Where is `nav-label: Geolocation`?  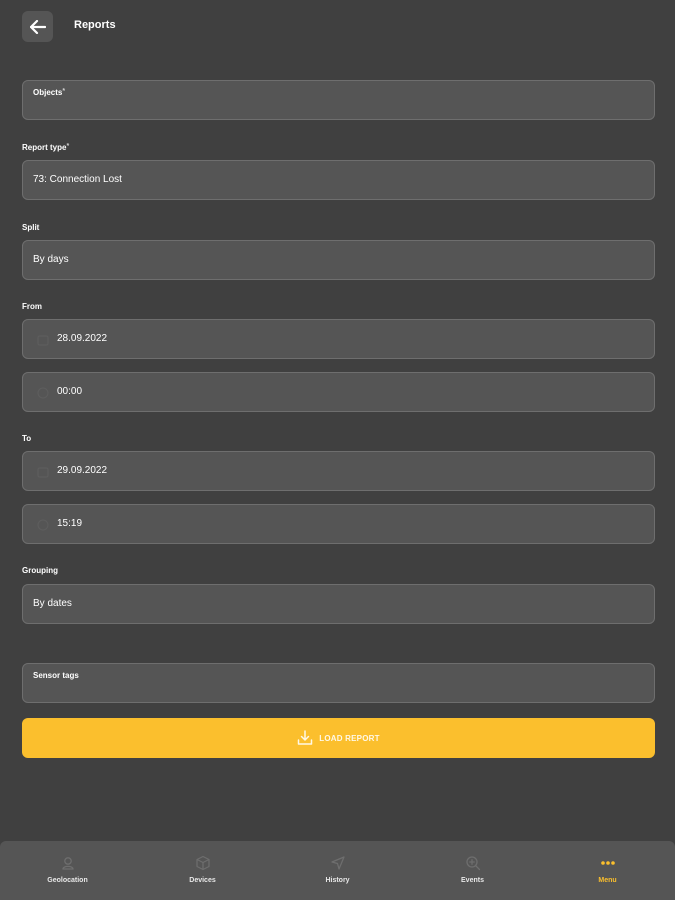
nav-label: Geolocation is located at coordinates (67, 880).